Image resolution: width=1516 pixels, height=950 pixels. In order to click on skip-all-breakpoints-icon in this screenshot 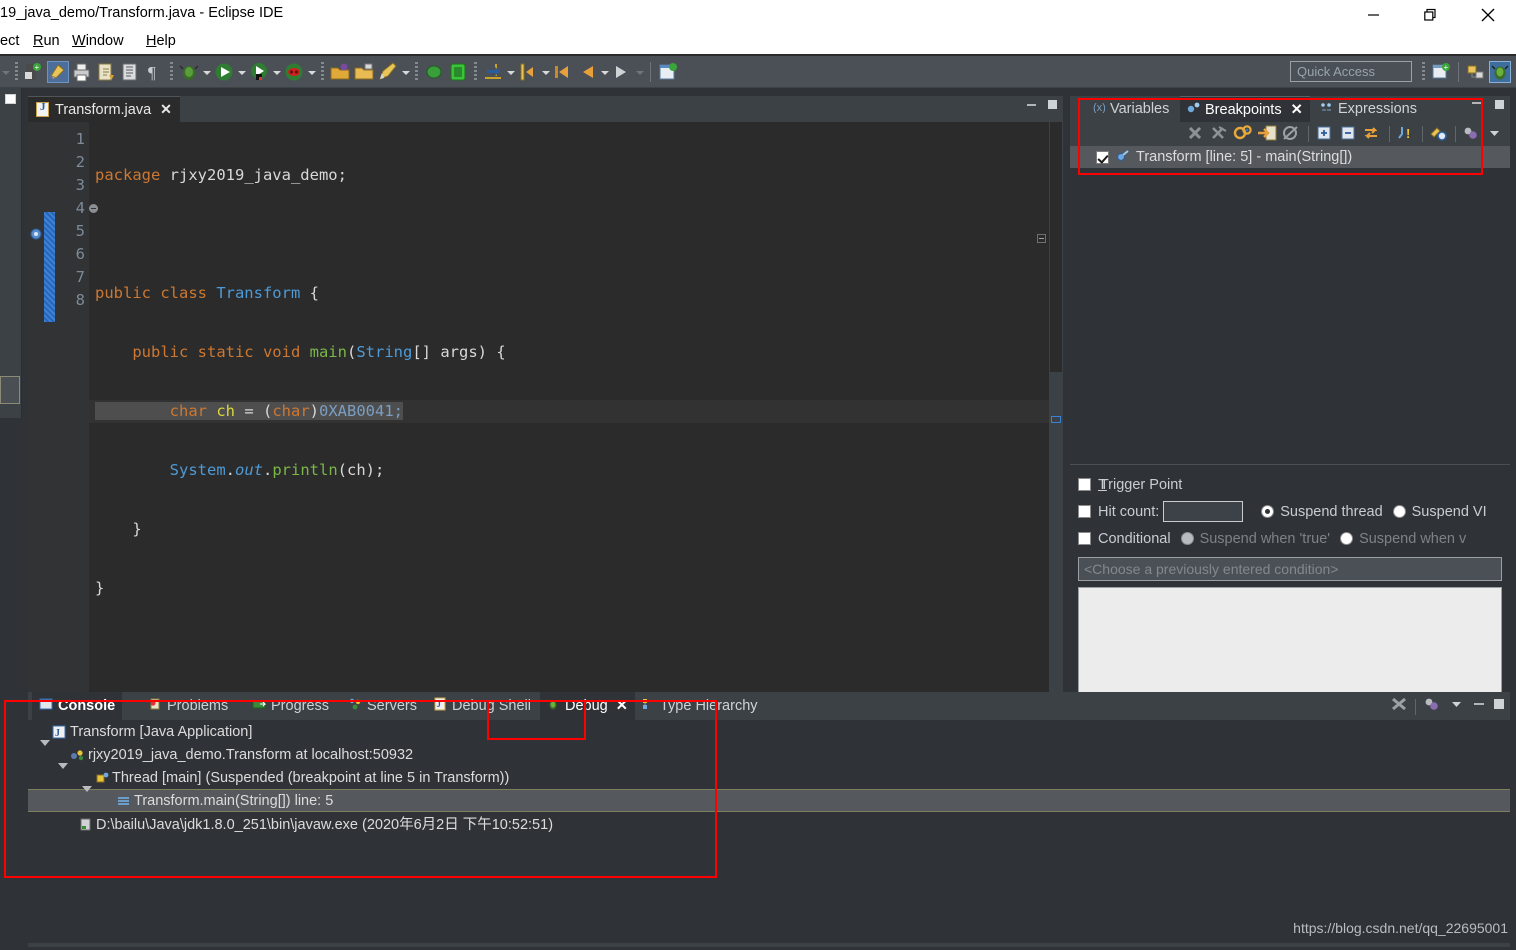, I will do `click(1292, 134)`.